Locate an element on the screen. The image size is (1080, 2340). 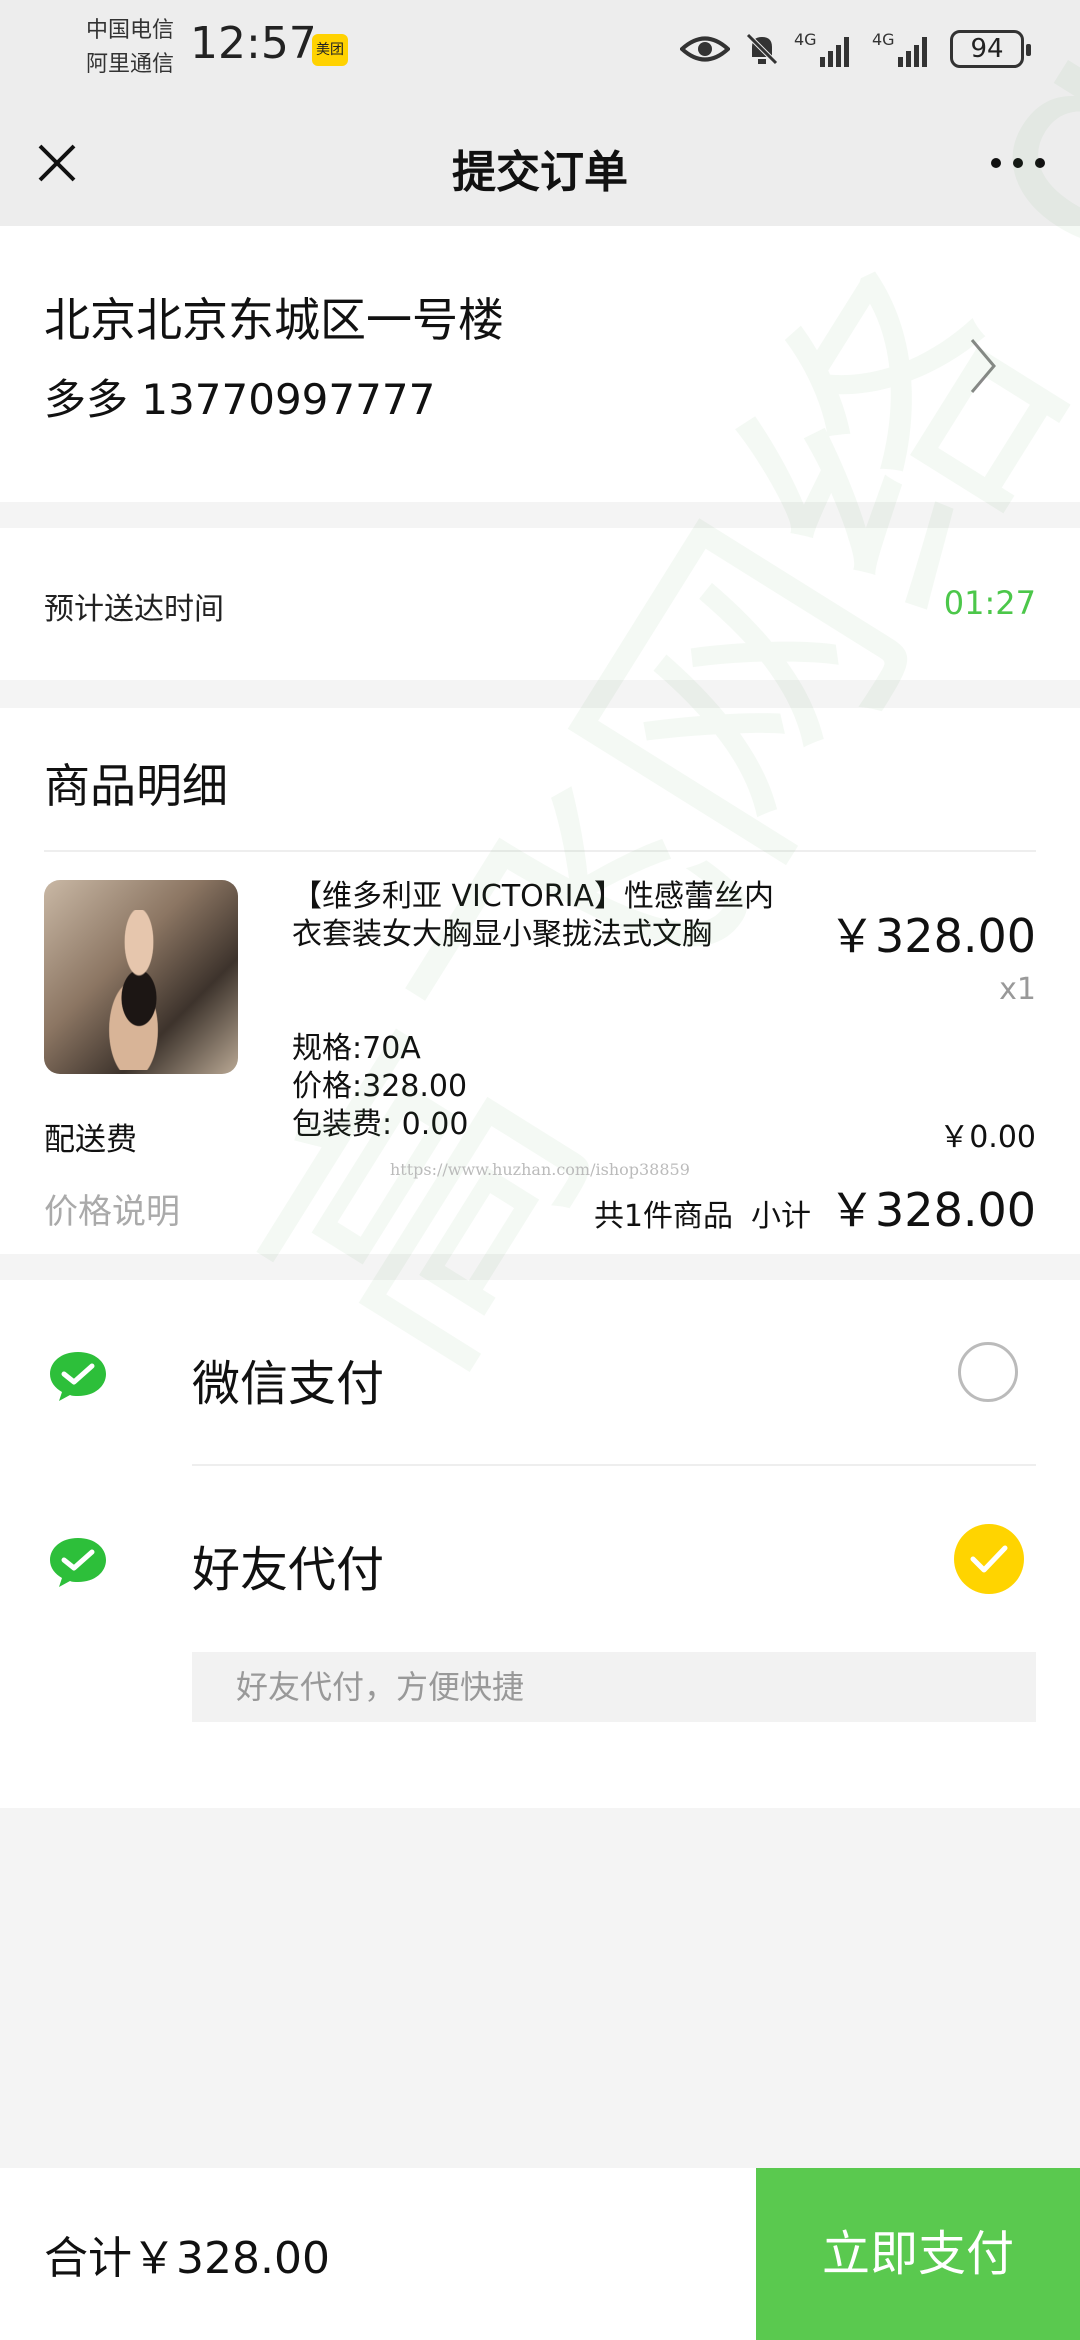
product-attrs: 规格:70A 价格:328.00 包装费: 0.00 is located at coordinates (380, 1087).